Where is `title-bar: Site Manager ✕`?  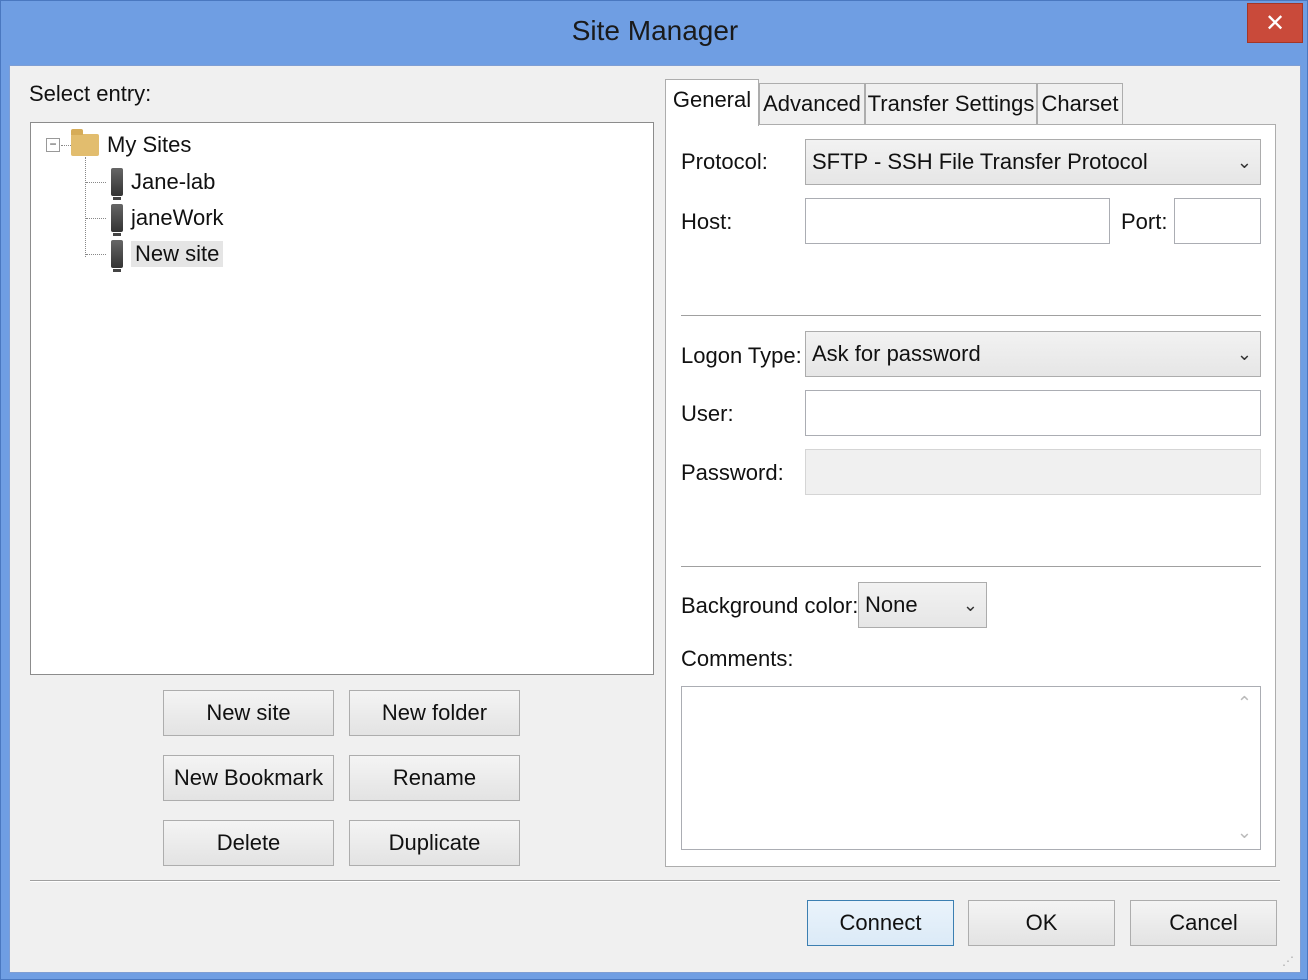 title-bar: Site Manager ✕ is located at coordinates (654, 33).